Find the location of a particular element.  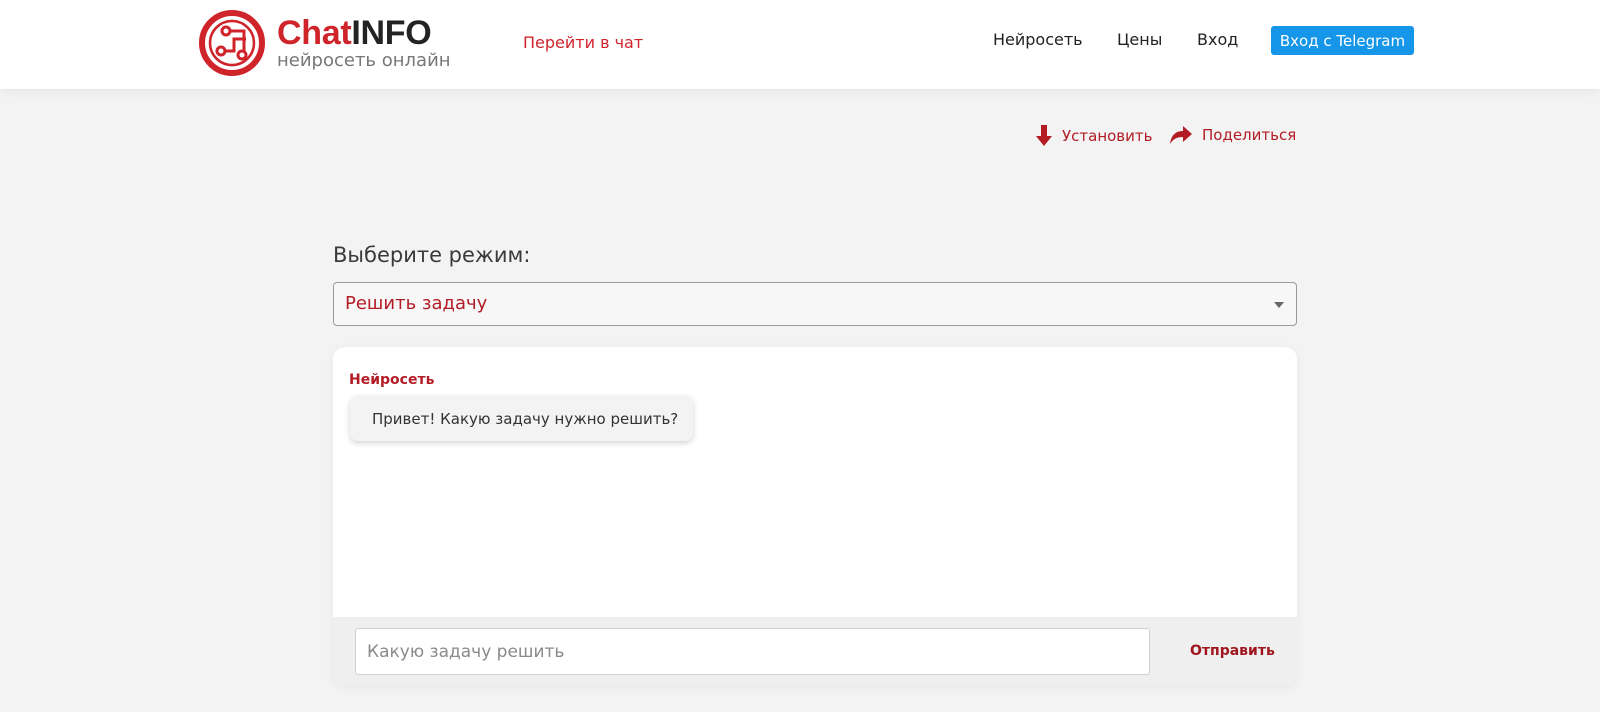

brand-tagline: нейросеть онлайн is located at coordinates (364, 60).